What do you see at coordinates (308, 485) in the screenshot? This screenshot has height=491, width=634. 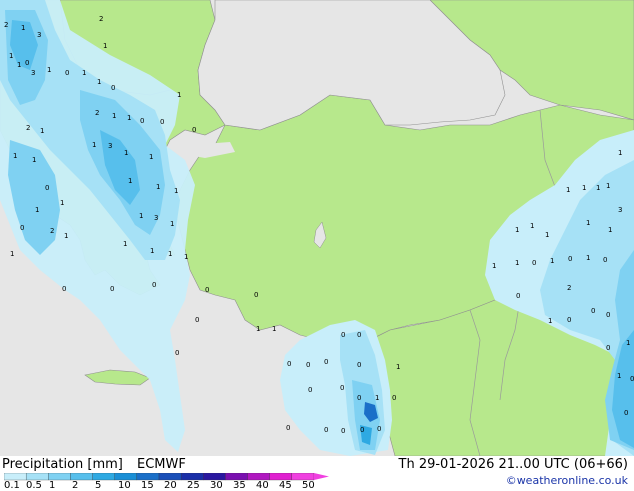 I see `legend-tick-label: 50` at bounding box center [308, 485].